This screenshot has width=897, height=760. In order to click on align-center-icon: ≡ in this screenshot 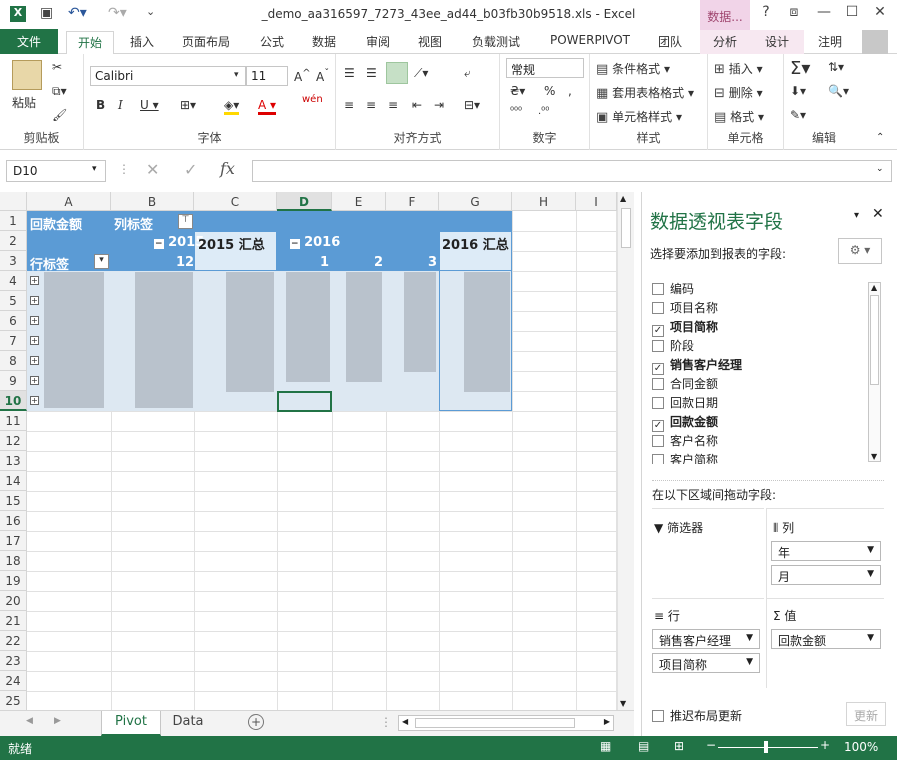, I will do `click(371, 105)`.